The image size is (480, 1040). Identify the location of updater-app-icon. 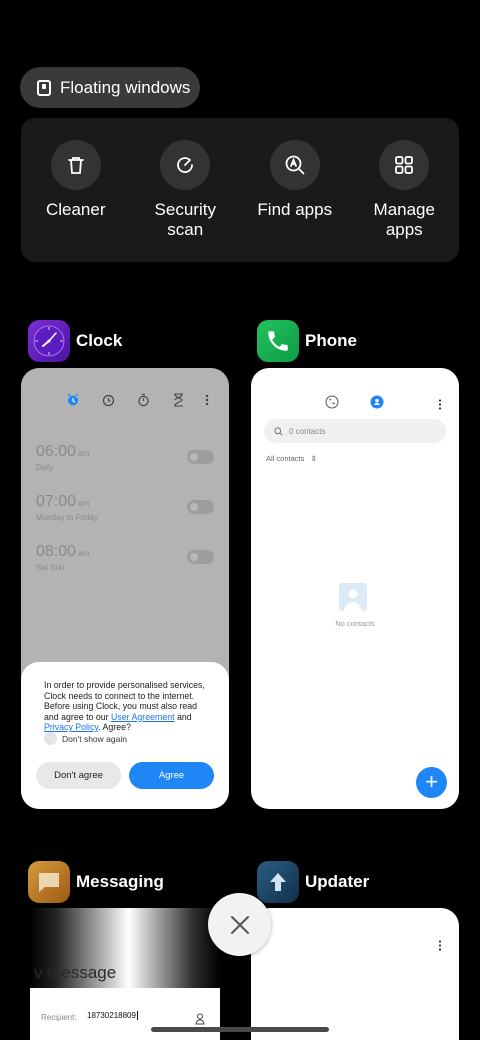
(278, 882).